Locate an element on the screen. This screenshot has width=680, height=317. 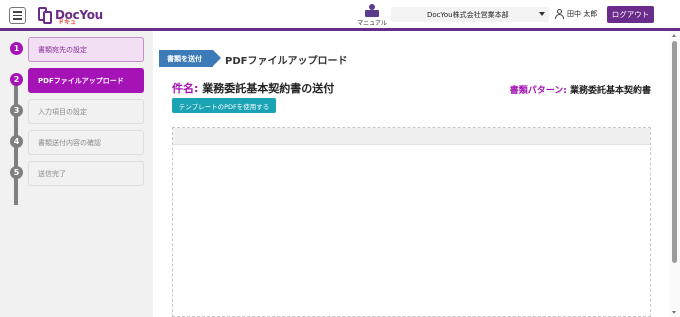
step-5-number: 5 is located at coordinates (16, 172).